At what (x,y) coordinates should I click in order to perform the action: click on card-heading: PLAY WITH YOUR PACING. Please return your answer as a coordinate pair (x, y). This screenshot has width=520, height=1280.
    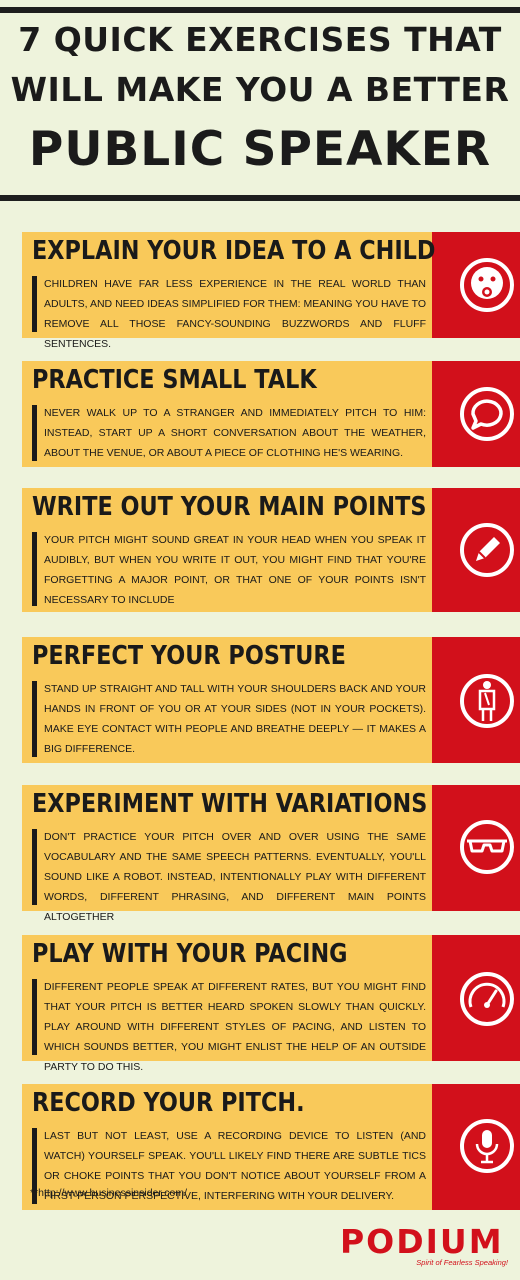
    Looking at the image, I should click on (190, 954).